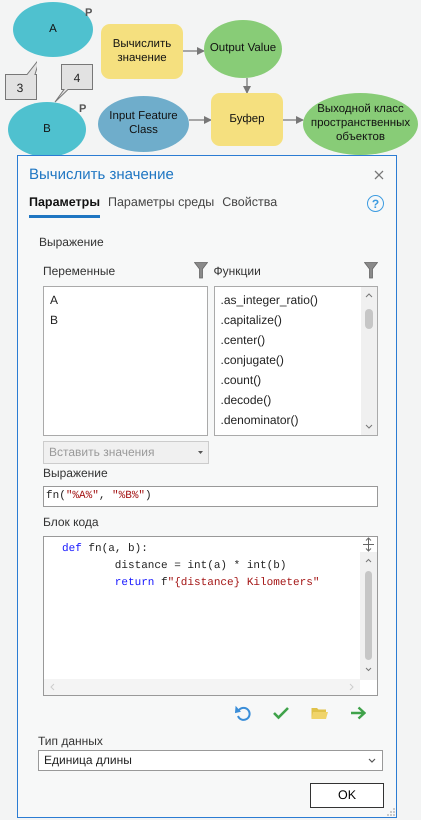 The height and width of the screenshot is (820, 421). Describe the element at coordinates (73, 84) in the screenshot. I see `callout-bubble: 4` at that location.